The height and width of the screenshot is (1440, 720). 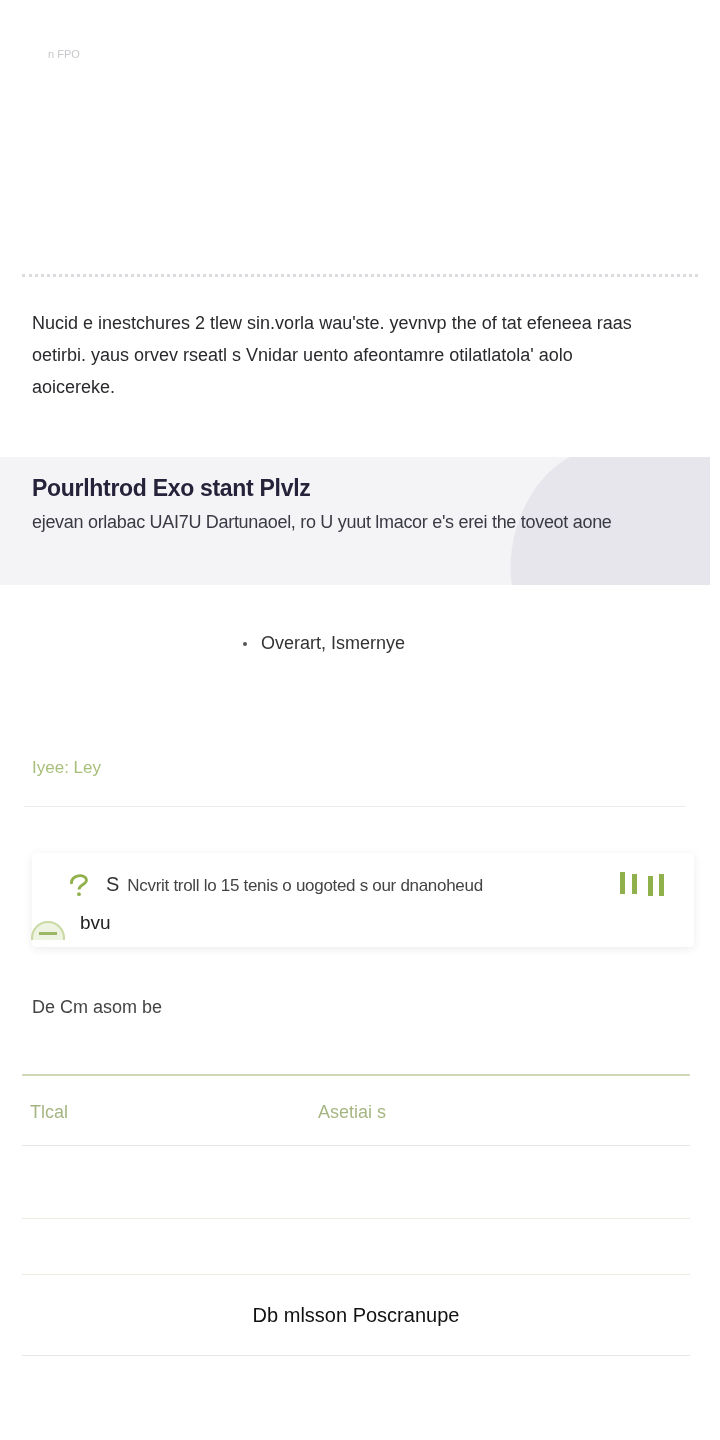 What do you see at coordinates (172, 488) in the screenshot?
I see `banner-title: Pourlhtrod Exo stant Plvlz` at bounding box center [172, 488].